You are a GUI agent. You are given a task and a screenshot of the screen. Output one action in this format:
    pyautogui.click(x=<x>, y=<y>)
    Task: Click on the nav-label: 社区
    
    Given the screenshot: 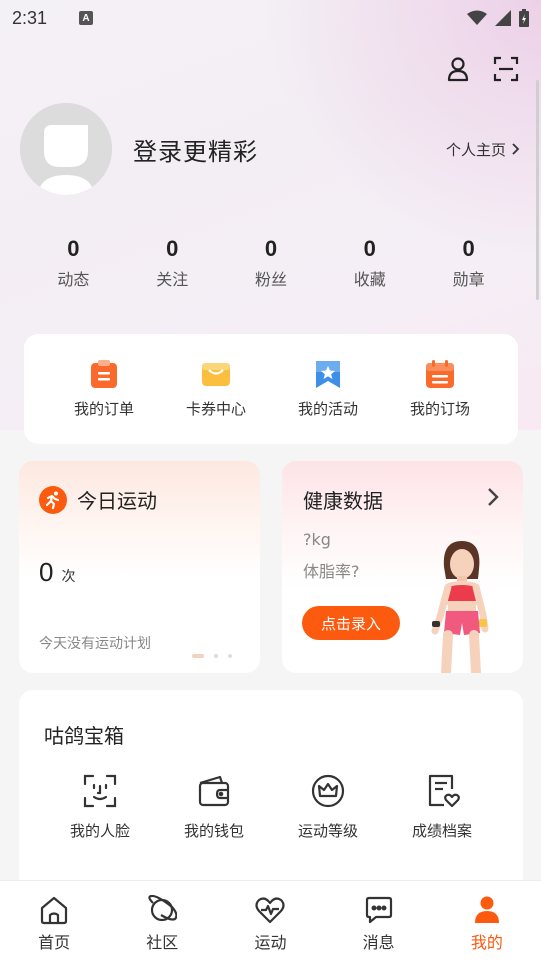 What is the action you would take?
    pyautogui.click(x=162, y=942)
    